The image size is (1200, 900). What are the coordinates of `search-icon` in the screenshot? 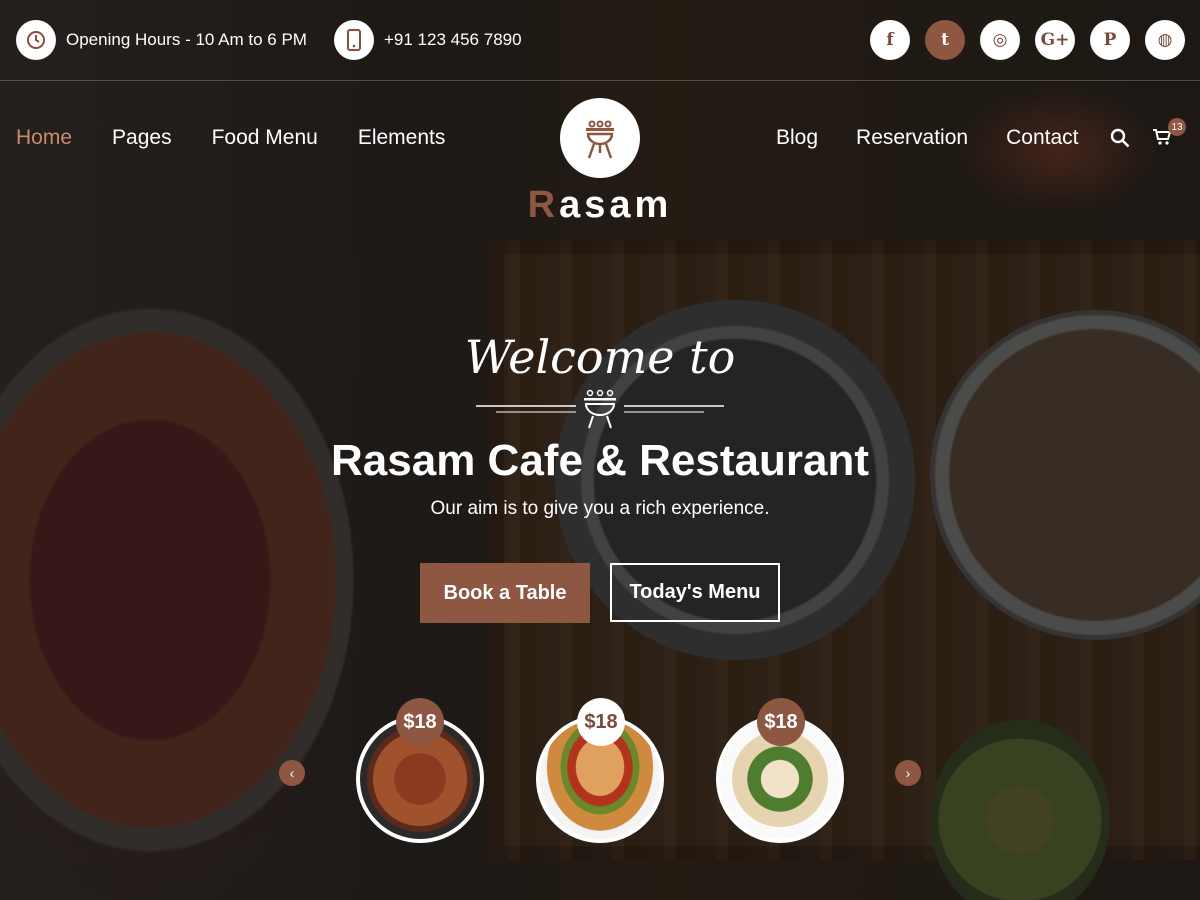 It's located at (1120, 140).